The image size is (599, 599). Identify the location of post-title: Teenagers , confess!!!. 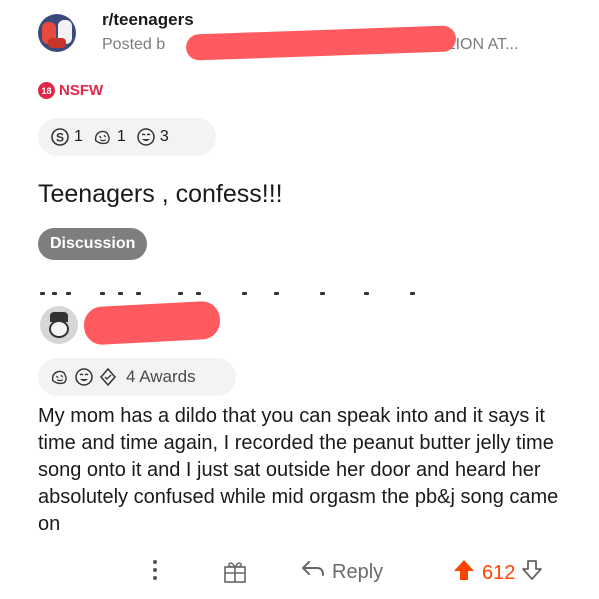
(160, 194).